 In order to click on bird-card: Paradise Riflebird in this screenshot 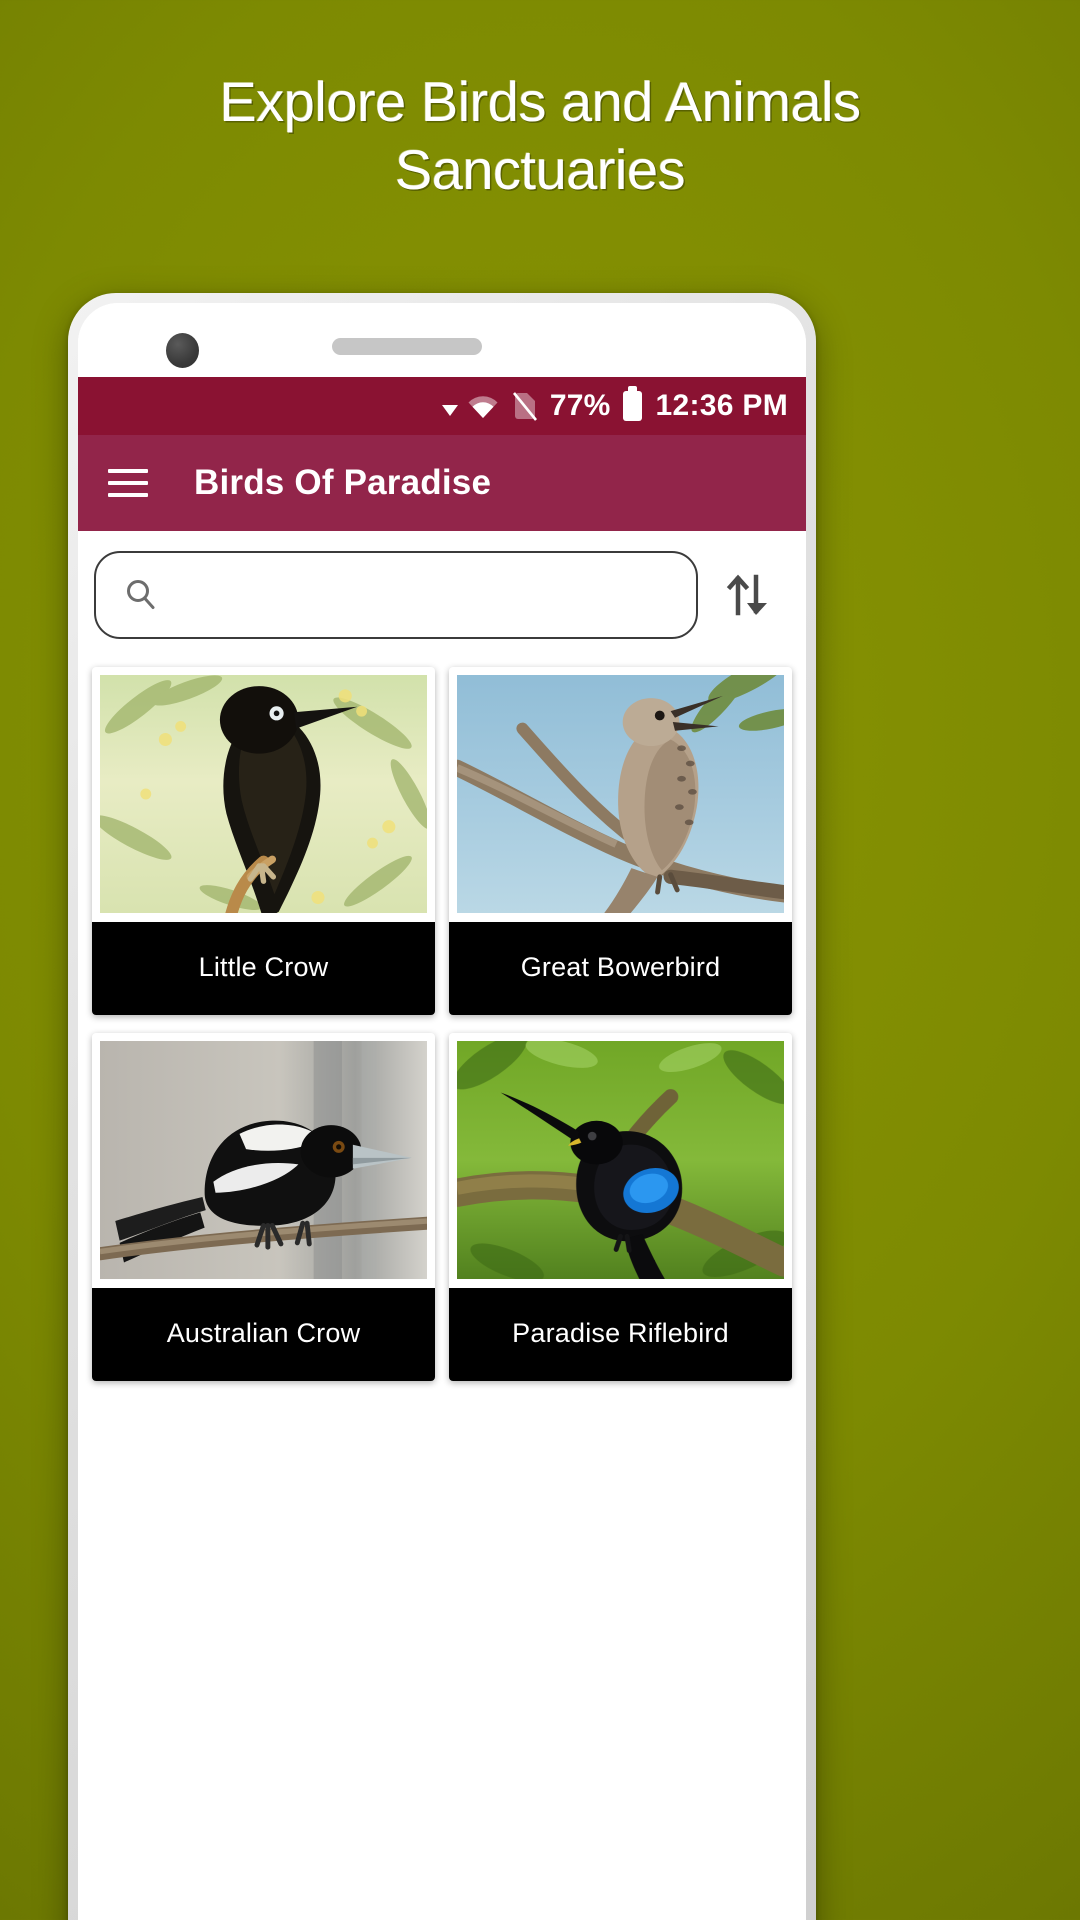, I will do `click(620, 1207)`.